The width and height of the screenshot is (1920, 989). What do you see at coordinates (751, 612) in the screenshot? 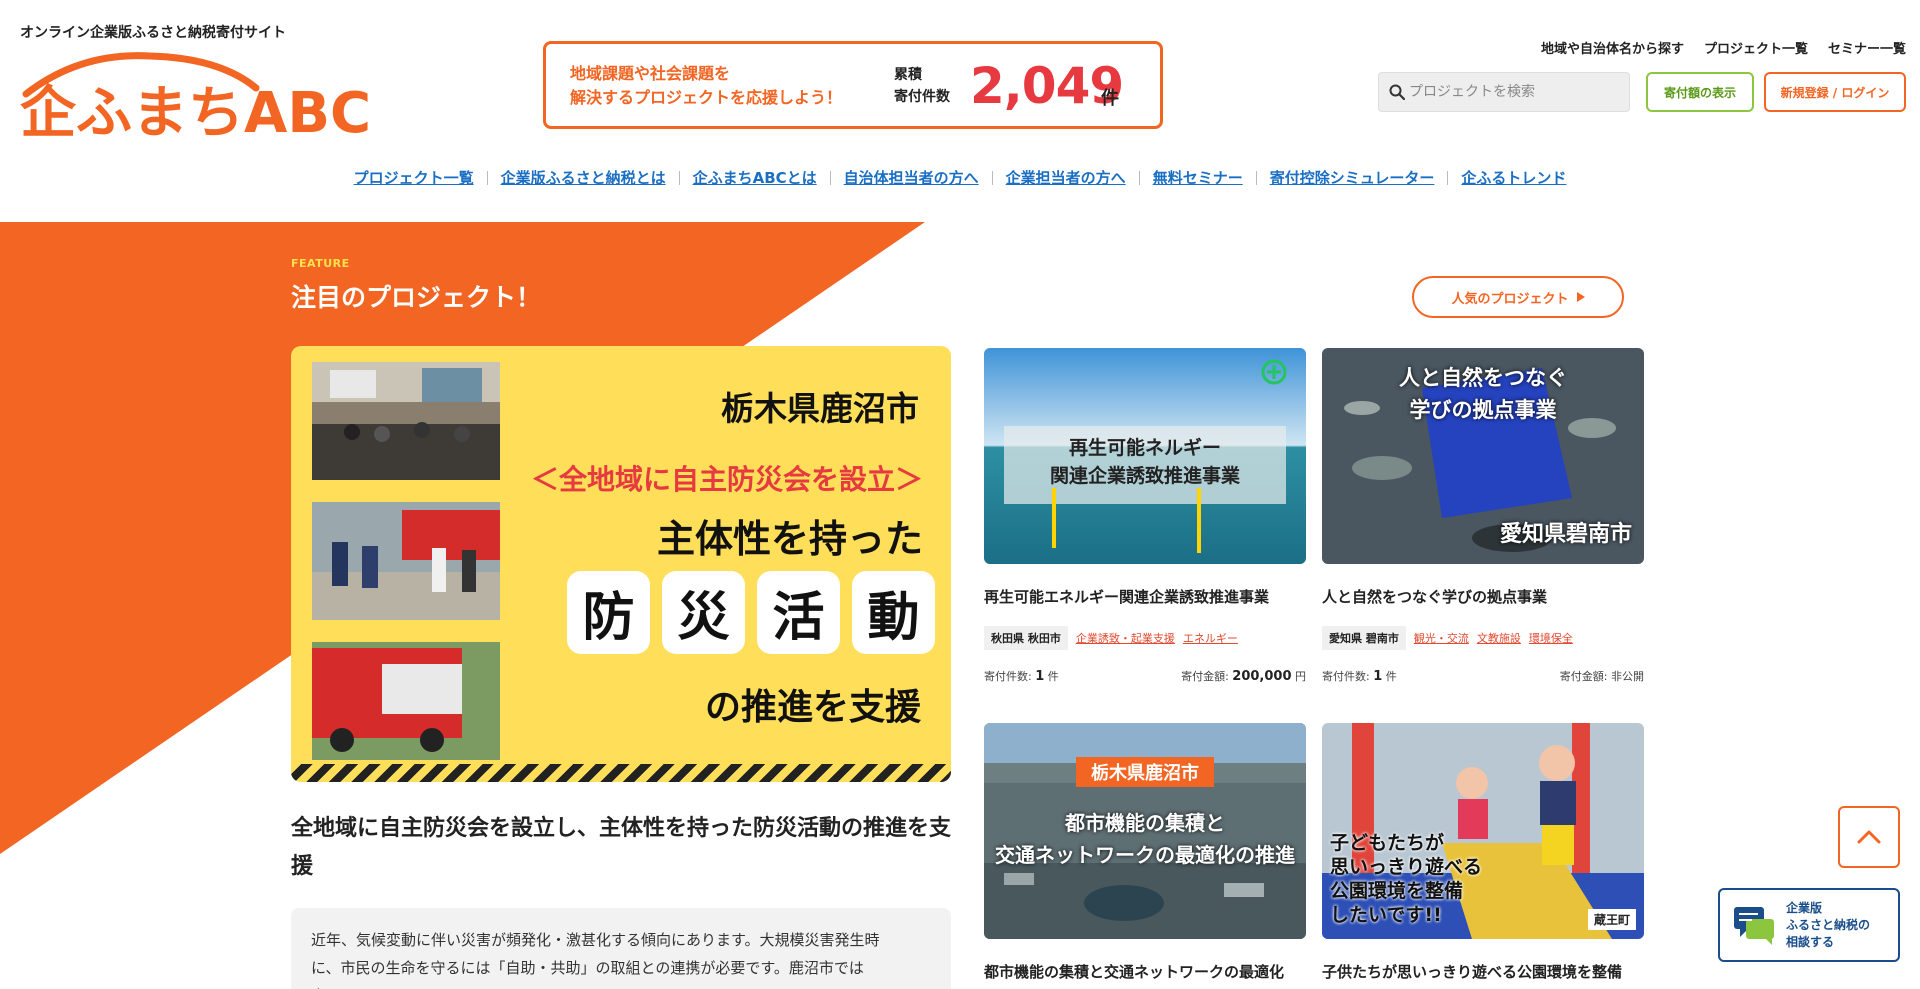
I see `hero-chars: 防 災 活 動` at bounding box center [751, 612].